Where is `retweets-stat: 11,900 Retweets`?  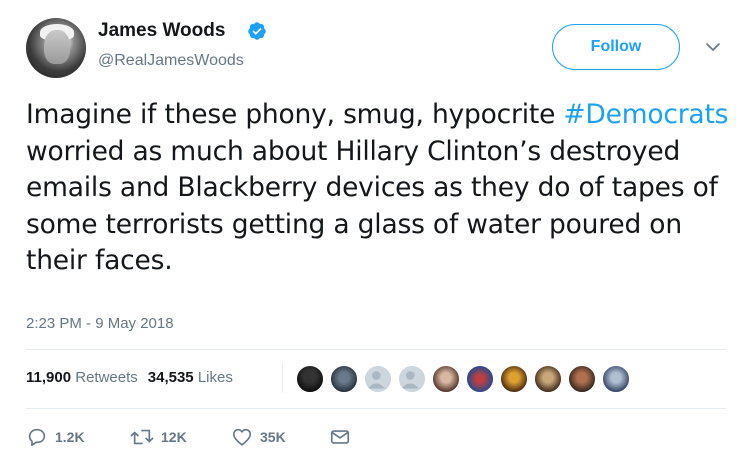 retweets-stat: 11,900 Retweets is located at coordinates (82, 377).